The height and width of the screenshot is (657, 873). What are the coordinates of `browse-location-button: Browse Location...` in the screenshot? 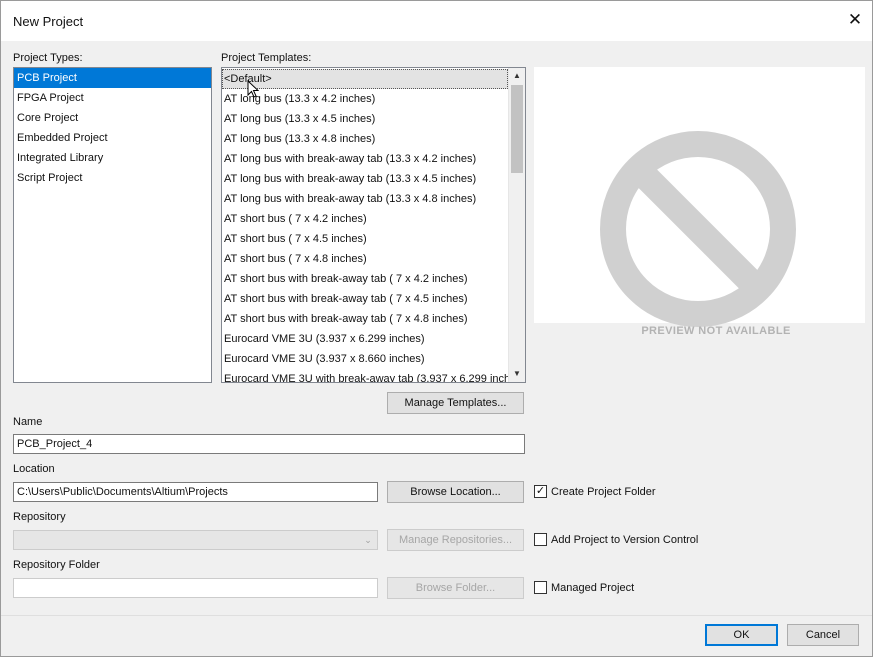 It's located at (455, 492).